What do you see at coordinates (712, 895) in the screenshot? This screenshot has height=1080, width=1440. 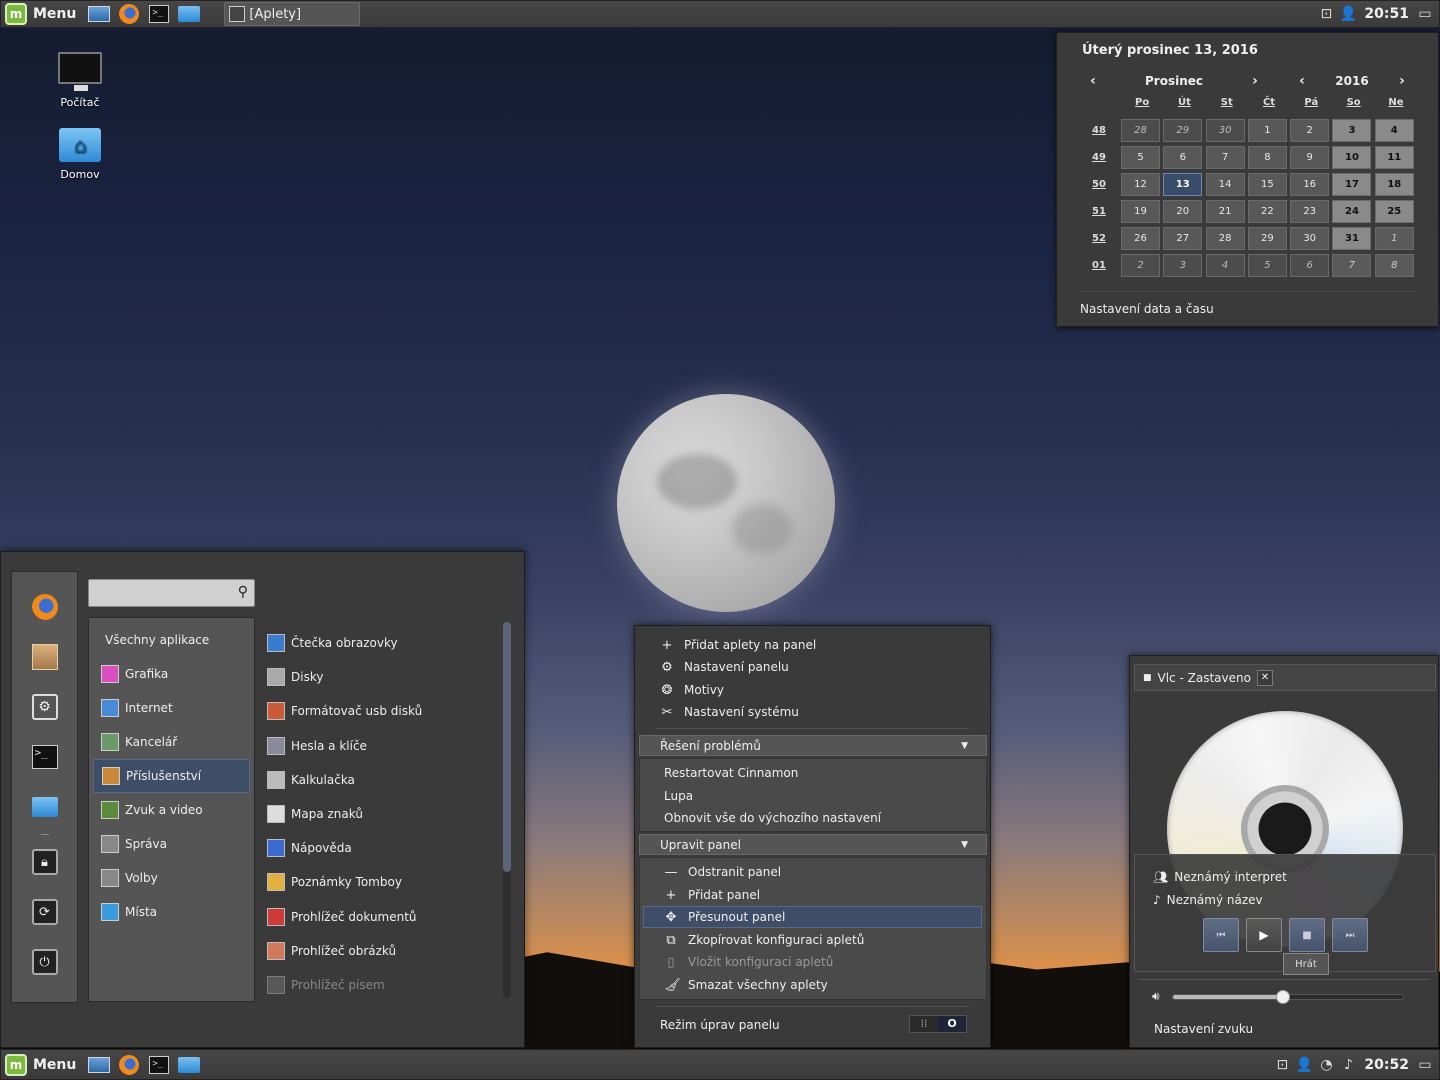 I see `add-panel-item: + Přidat panel` at bounding box center [712, 895].